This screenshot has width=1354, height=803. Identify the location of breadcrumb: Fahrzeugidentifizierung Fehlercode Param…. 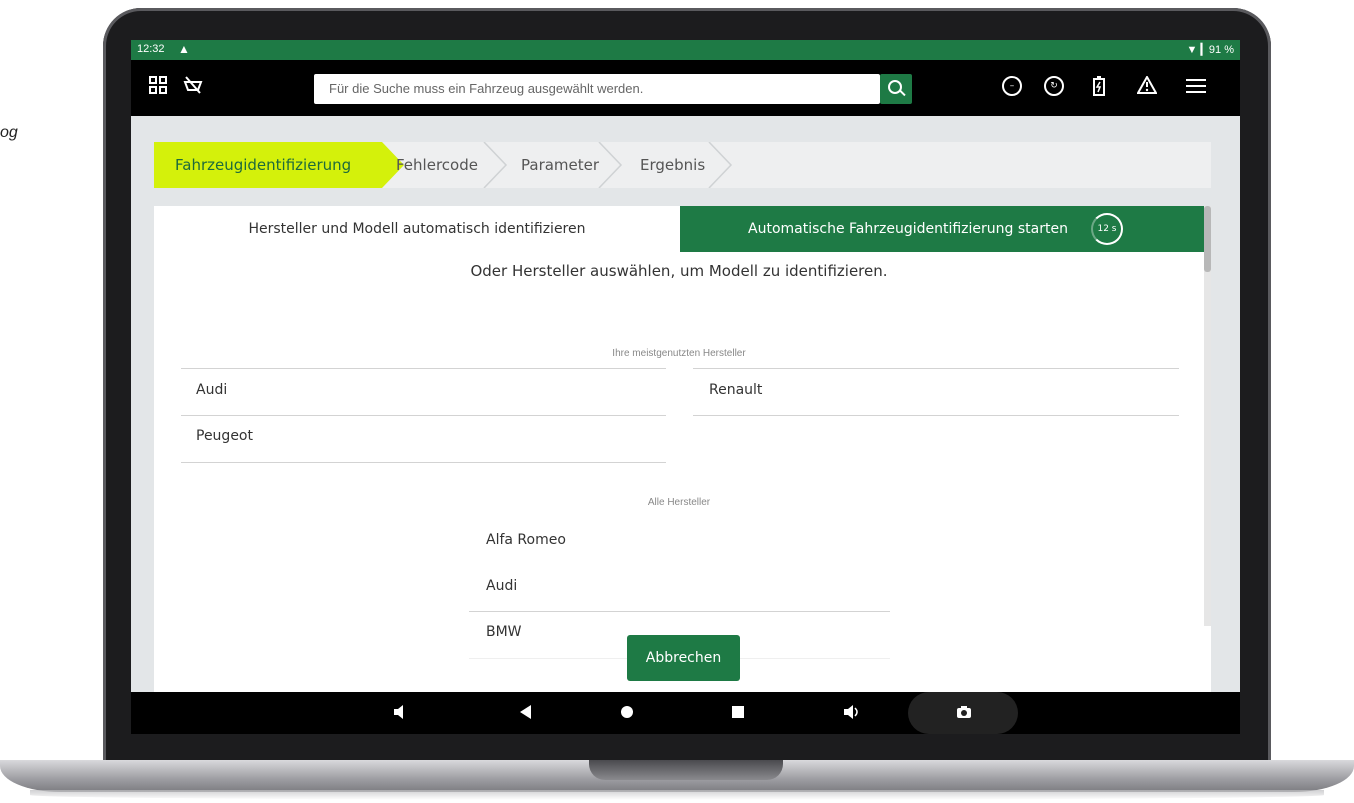
(682, 165).